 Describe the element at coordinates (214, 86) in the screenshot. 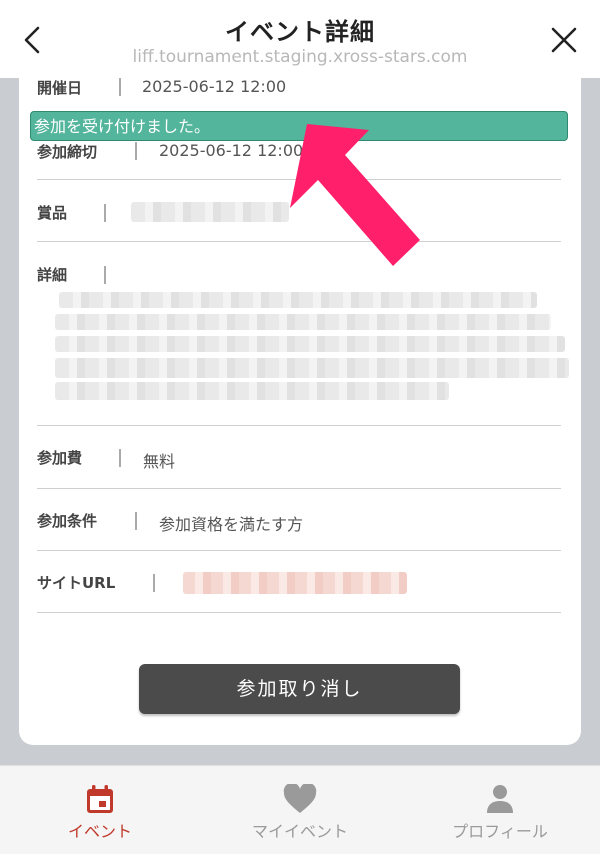

I see `start-date-value: 2025-06-12 12:00` at that location.